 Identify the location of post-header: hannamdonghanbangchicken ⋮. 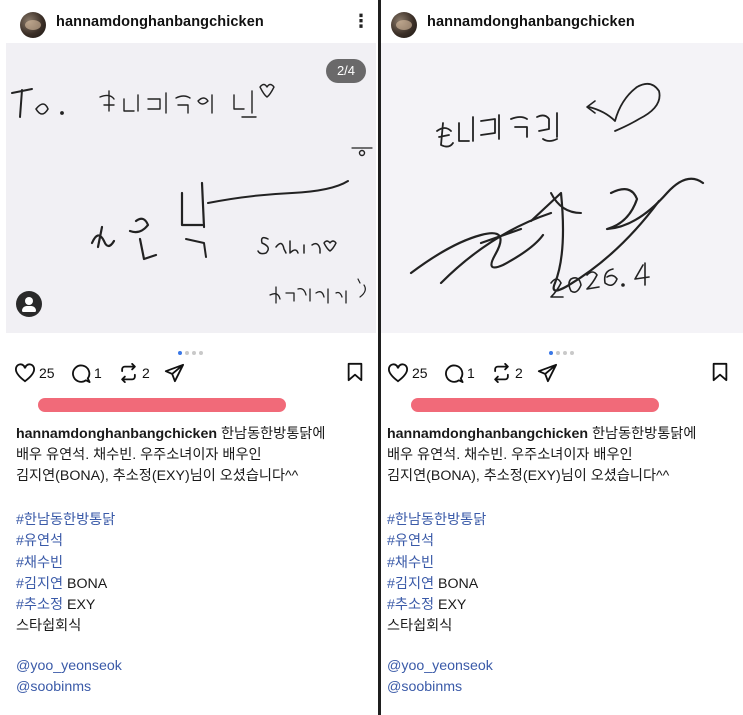
(189, 23).